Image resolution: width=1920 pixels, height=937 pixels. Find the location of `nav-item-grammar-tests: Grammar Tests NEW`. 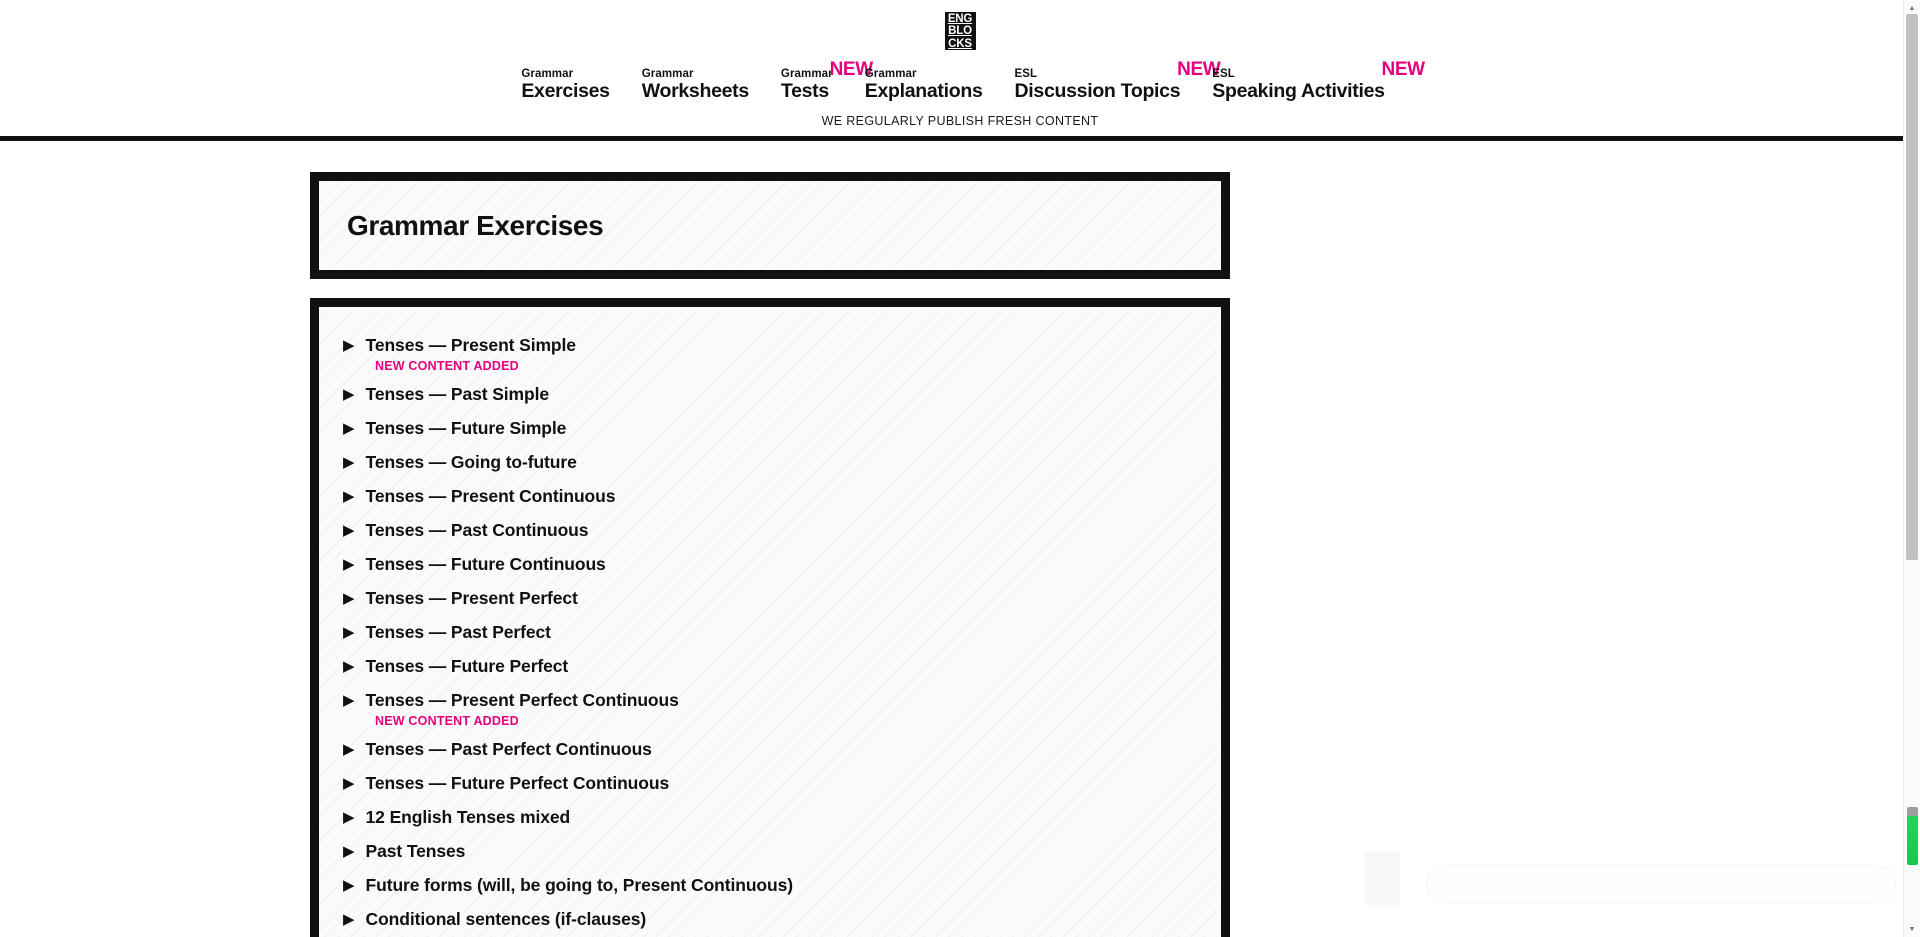

nav-item-grammar-tests: Grammar Tests NEW is located at coordinates (826, 81).